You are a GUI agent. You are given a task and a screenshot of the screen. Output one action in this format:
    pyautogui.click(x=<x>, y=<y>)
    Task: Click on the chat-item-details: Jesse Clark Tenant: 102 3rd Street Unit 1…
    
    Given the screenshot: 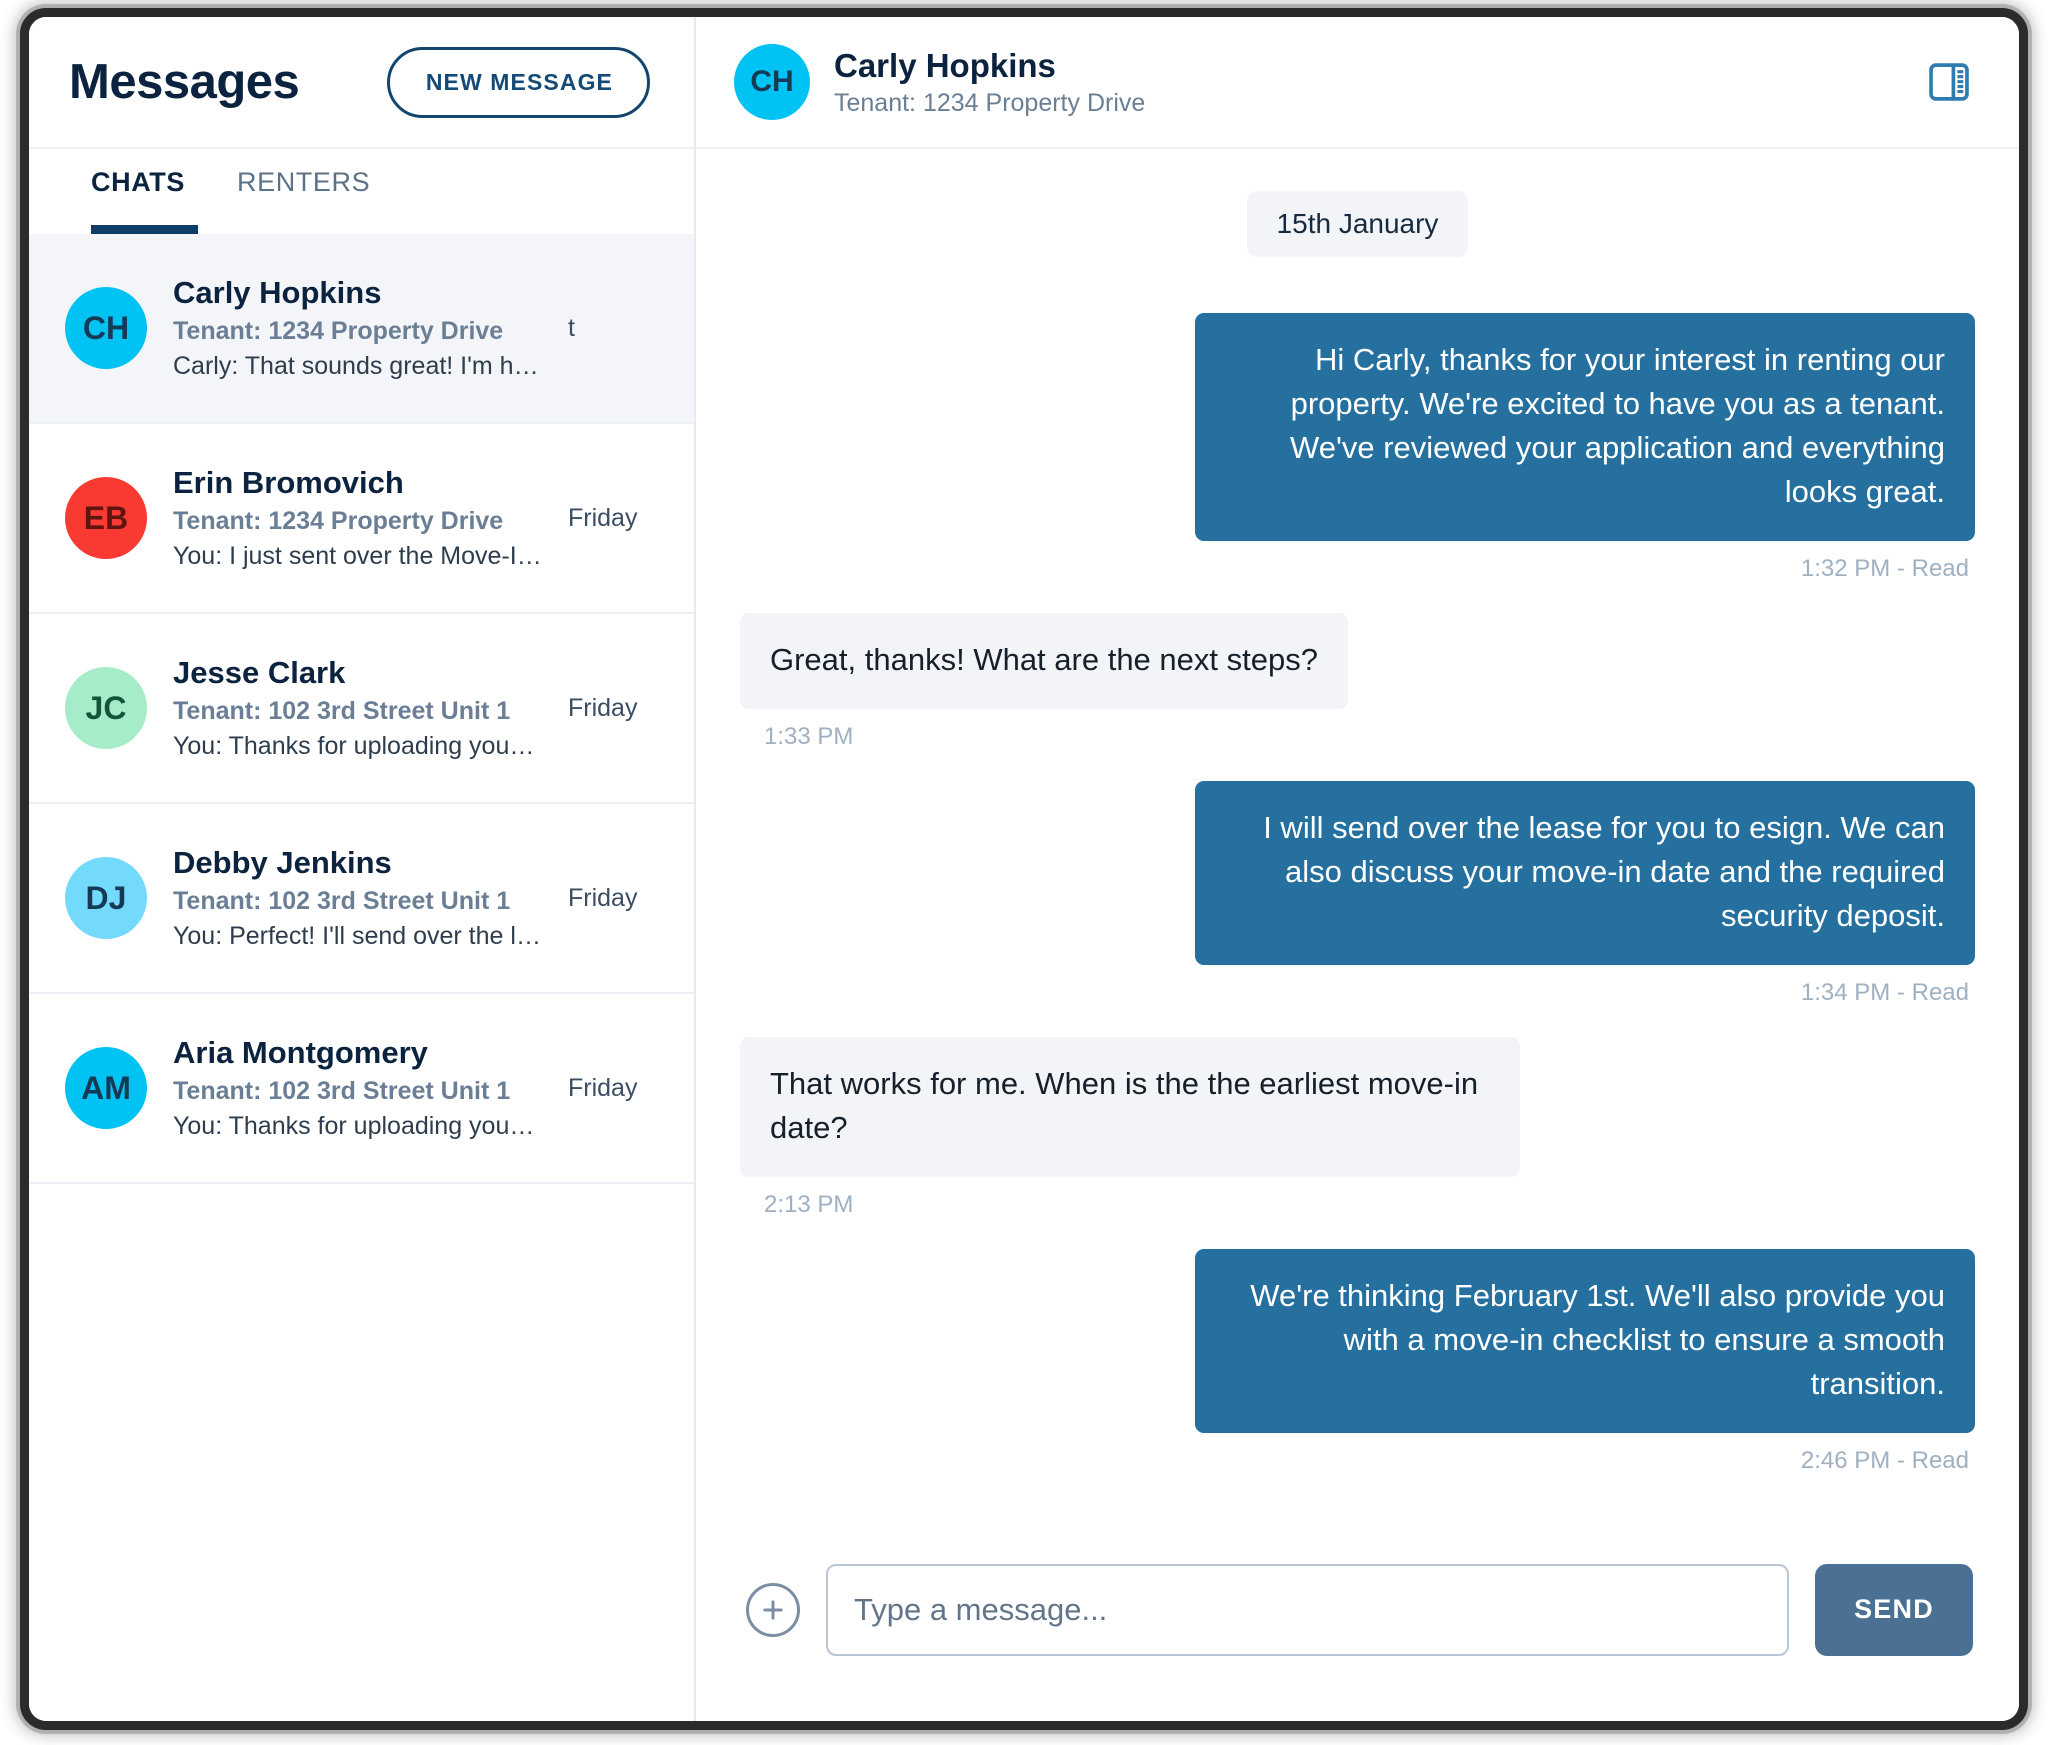 What is the action you would take?
    pyautogui.click(x=357, y=708)
    